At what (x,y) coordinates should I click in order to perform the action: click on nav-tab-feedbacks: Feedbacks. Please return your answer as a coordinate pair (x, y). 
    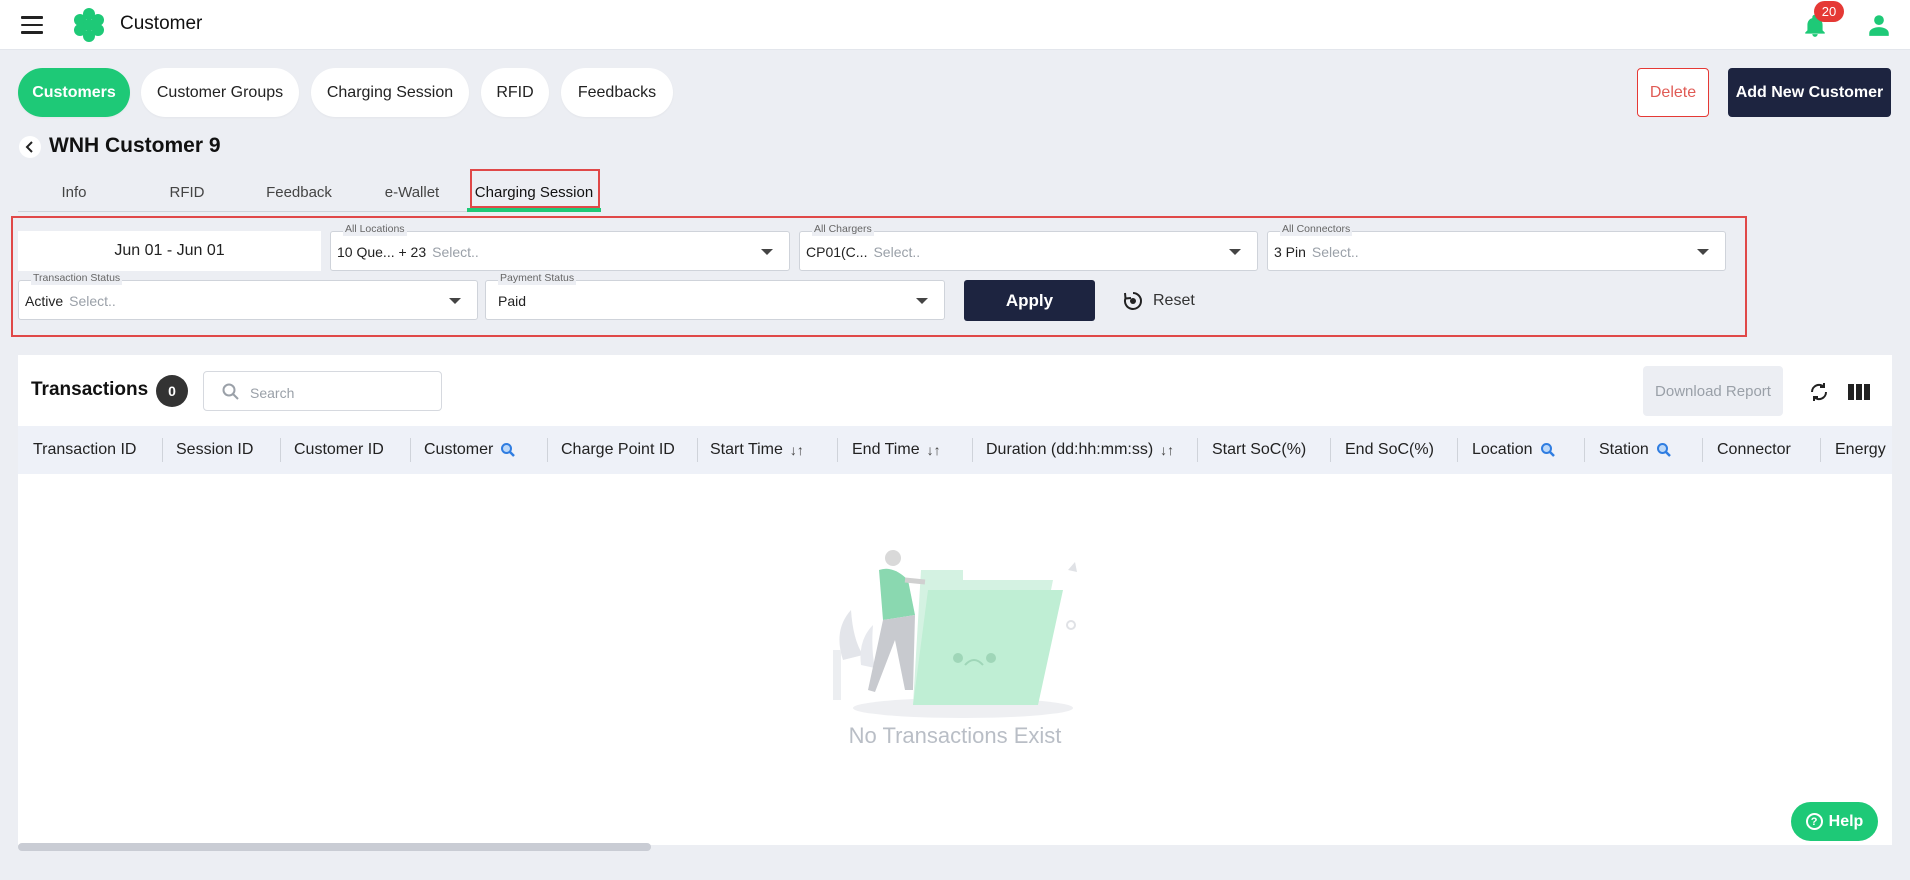
    Looking at the image, I should click on (617, 92).